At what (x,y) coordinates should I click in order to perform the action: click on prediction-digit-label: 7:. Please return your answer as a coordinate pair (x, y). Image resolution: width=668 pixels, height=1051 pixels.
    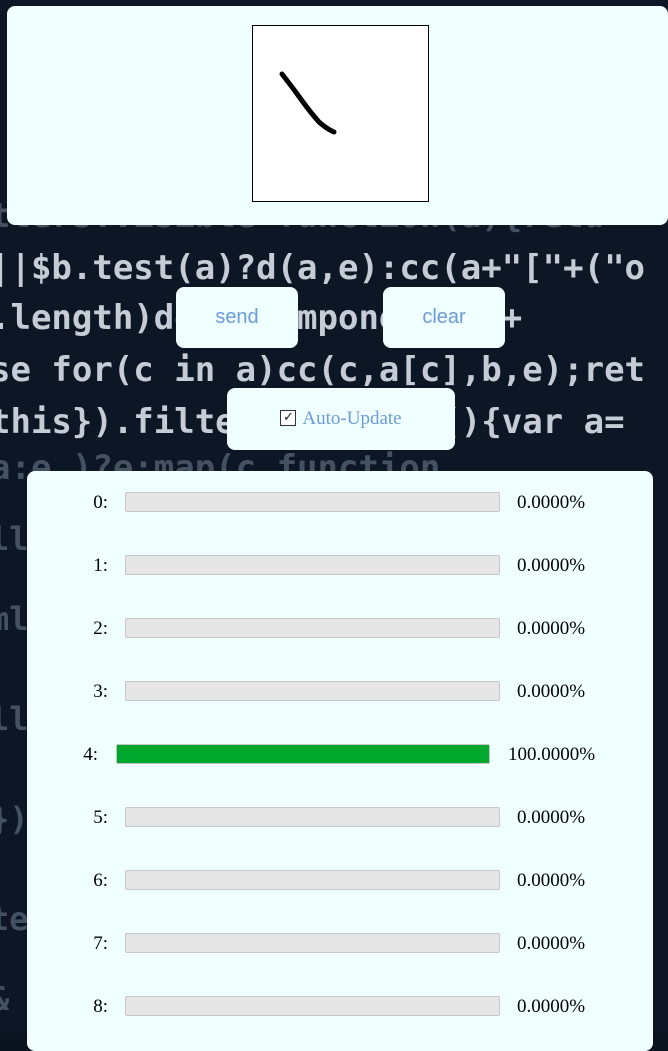
    Looking at the image, I should click on (100, 943).